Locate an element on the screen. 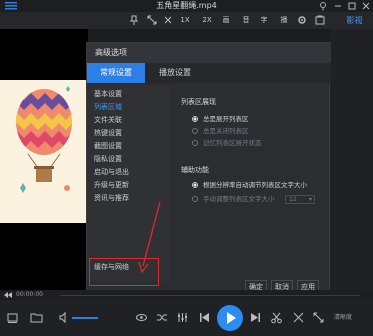  toolbox-icon is located at coordinates (320, 20).